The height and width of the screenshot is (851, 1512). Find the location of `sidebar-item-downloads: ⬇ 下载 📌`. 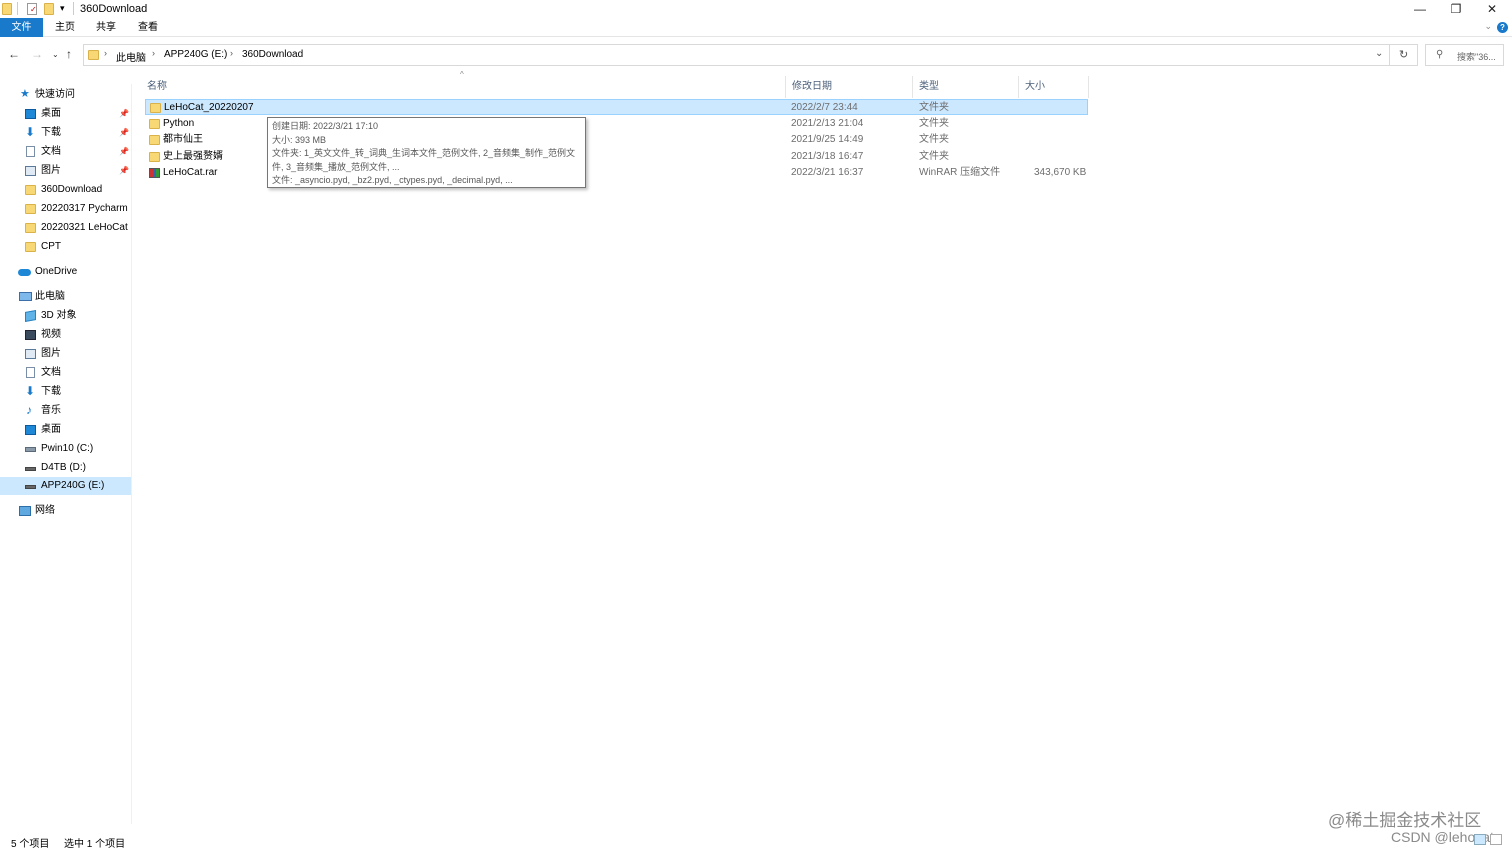

sidebar-item-downloads: ⬇ 下载 📌 is located at coordinates (65, 133).